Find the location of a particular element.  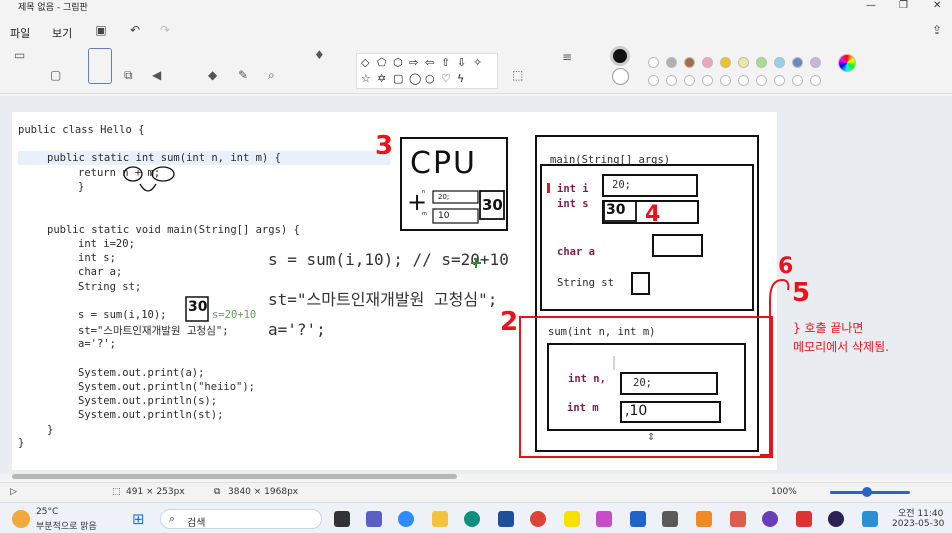

canvas-size-icon: ⧉ is located at coordinates (217, 492).